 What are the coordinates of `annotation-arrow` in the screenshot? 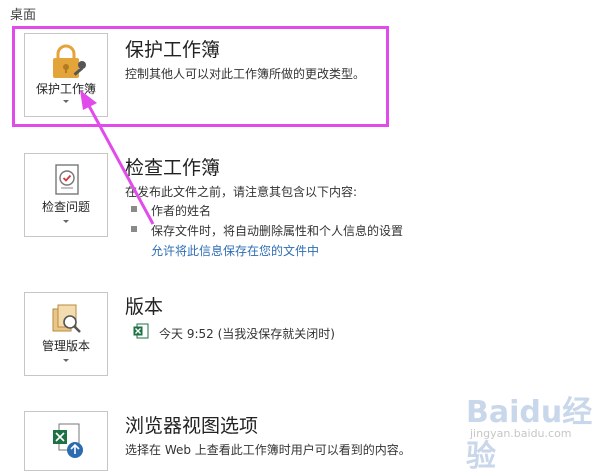 It's located at (117, 157).